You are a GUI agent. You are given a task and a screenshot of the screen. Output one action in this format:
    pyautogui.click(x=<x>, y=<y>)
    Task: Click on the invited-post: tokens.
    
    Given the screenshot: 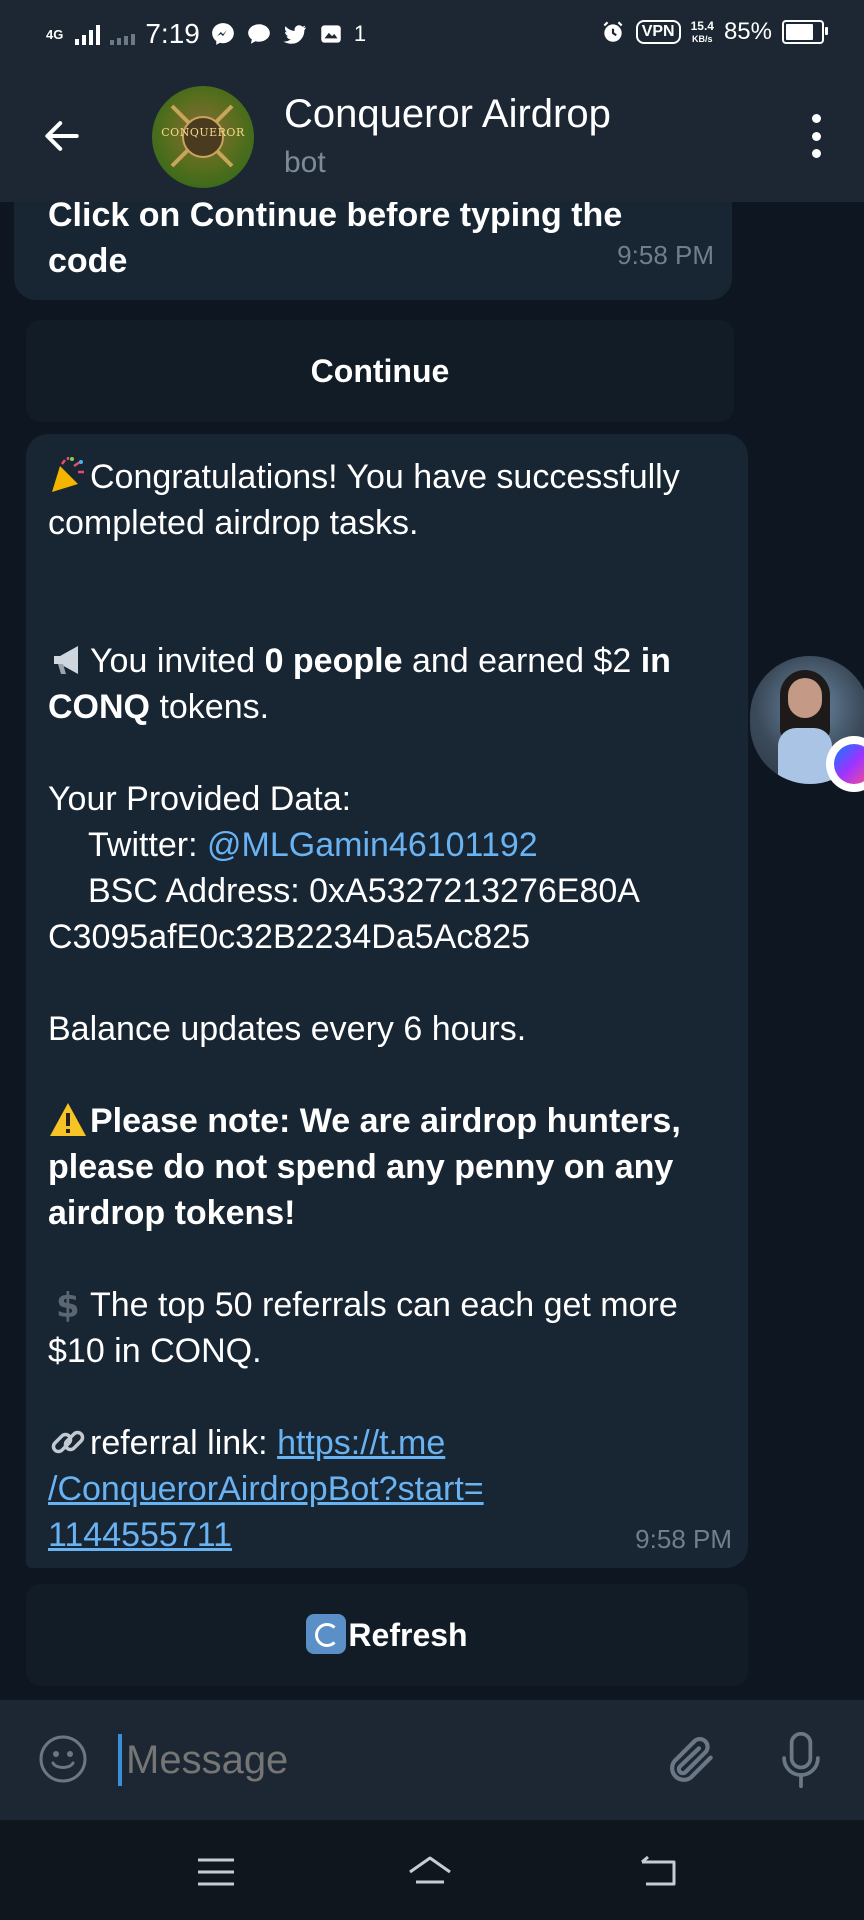 What is the action you would take?
    pyautogui.click(x=210, y=707)
    